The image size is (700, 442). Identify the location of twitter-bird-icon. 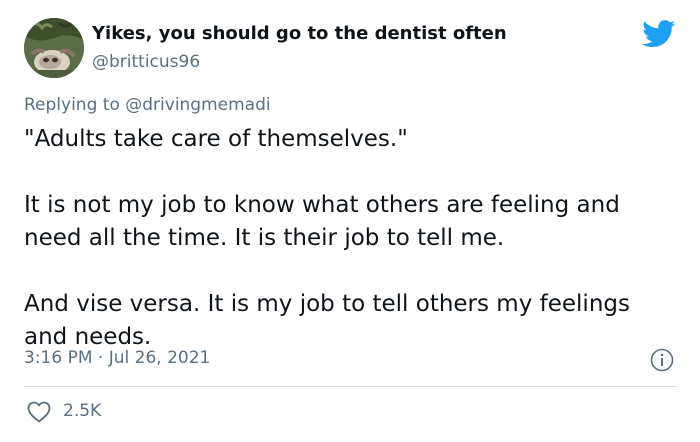
(659, 34).